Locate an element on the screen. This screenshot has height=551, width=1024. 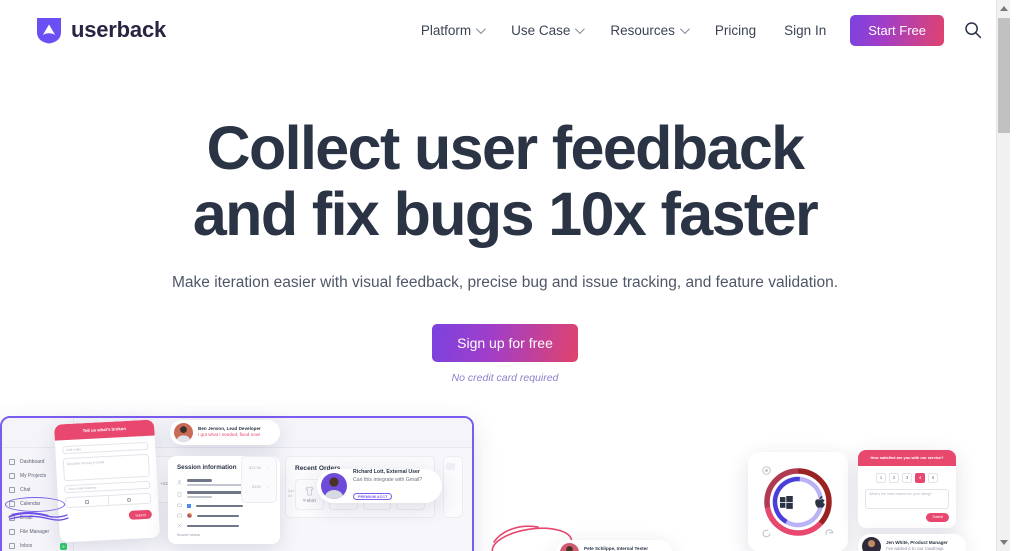
attach-video-button is located at coordinates (129, 499).